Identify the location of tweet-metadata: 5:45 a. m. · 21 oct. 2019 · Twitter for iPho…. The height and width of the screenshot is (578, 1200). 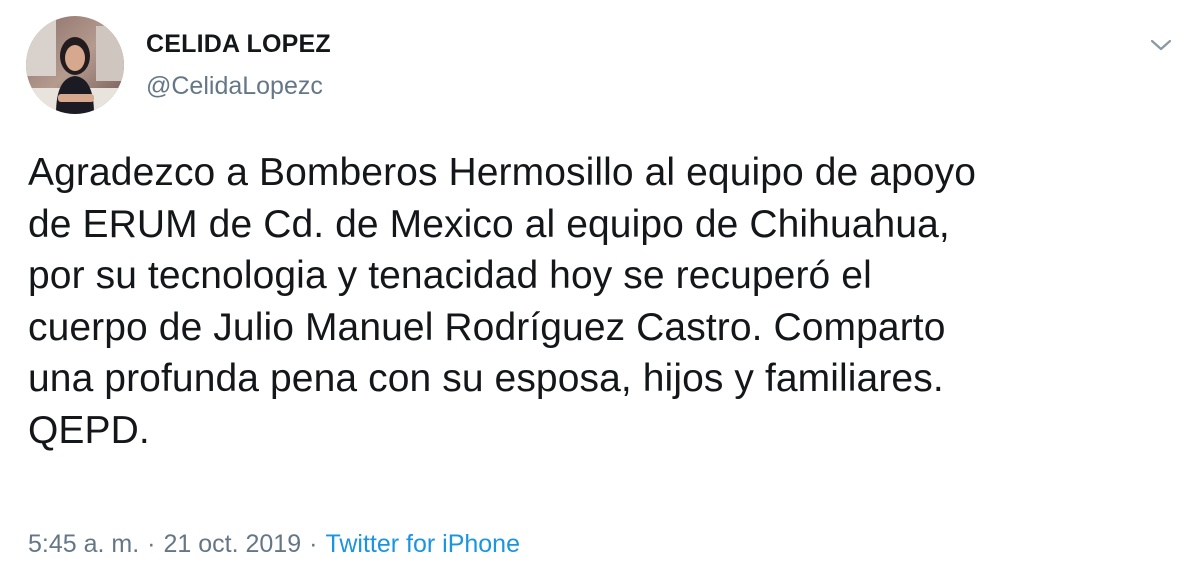
(274, 544).